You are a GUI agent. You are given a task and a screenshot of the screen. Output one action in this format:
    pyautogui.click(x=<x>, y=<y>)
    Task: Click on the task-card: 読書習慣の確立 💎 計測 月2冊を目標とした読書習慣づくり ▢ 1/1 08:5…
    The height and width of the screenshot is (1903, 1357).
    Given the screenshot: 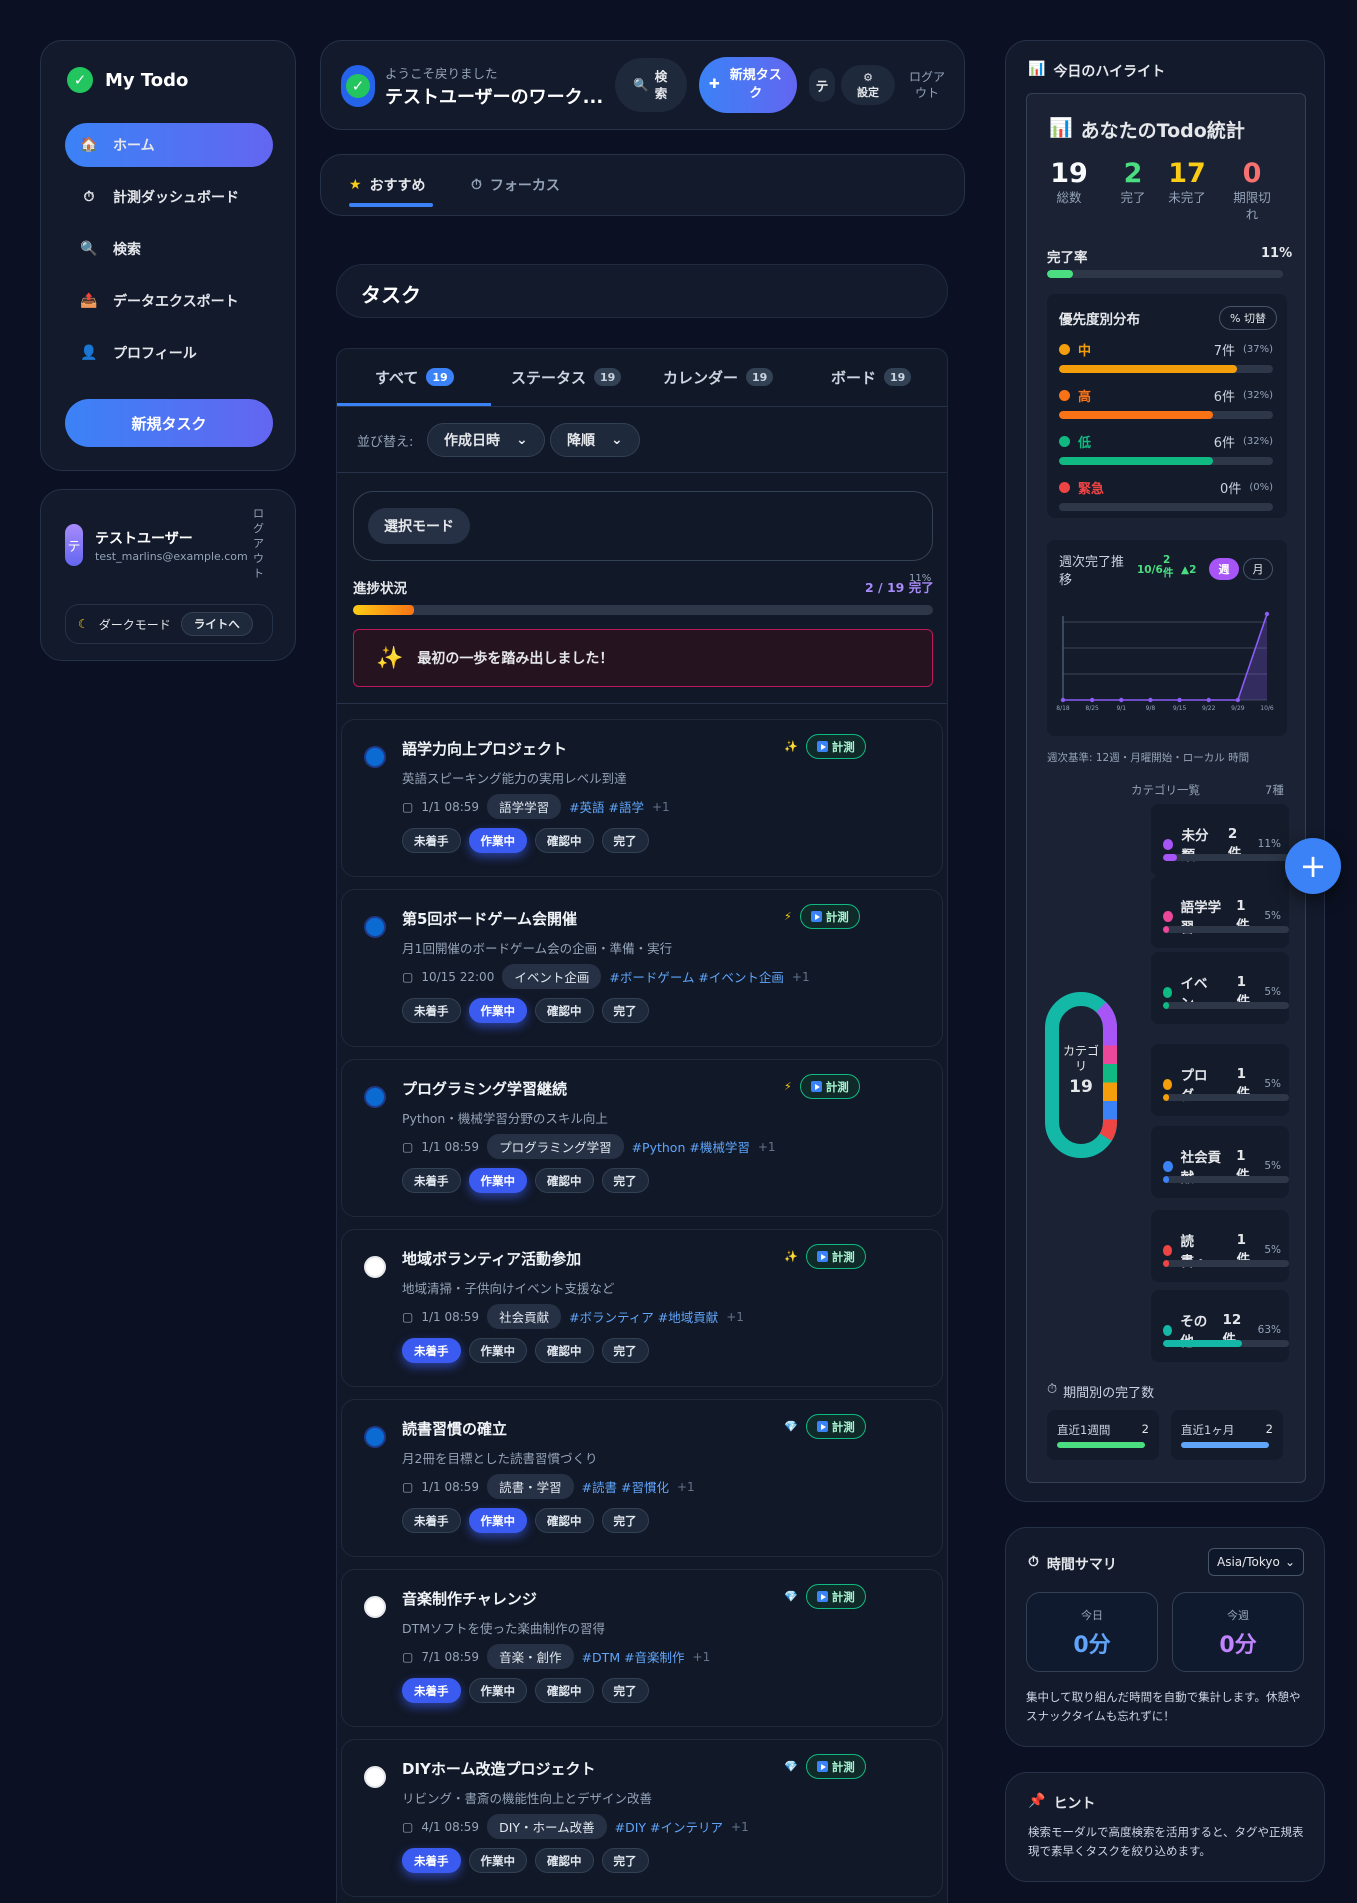 What is the action you would take?
    pyautogui.click(x=642, y=1478)
    